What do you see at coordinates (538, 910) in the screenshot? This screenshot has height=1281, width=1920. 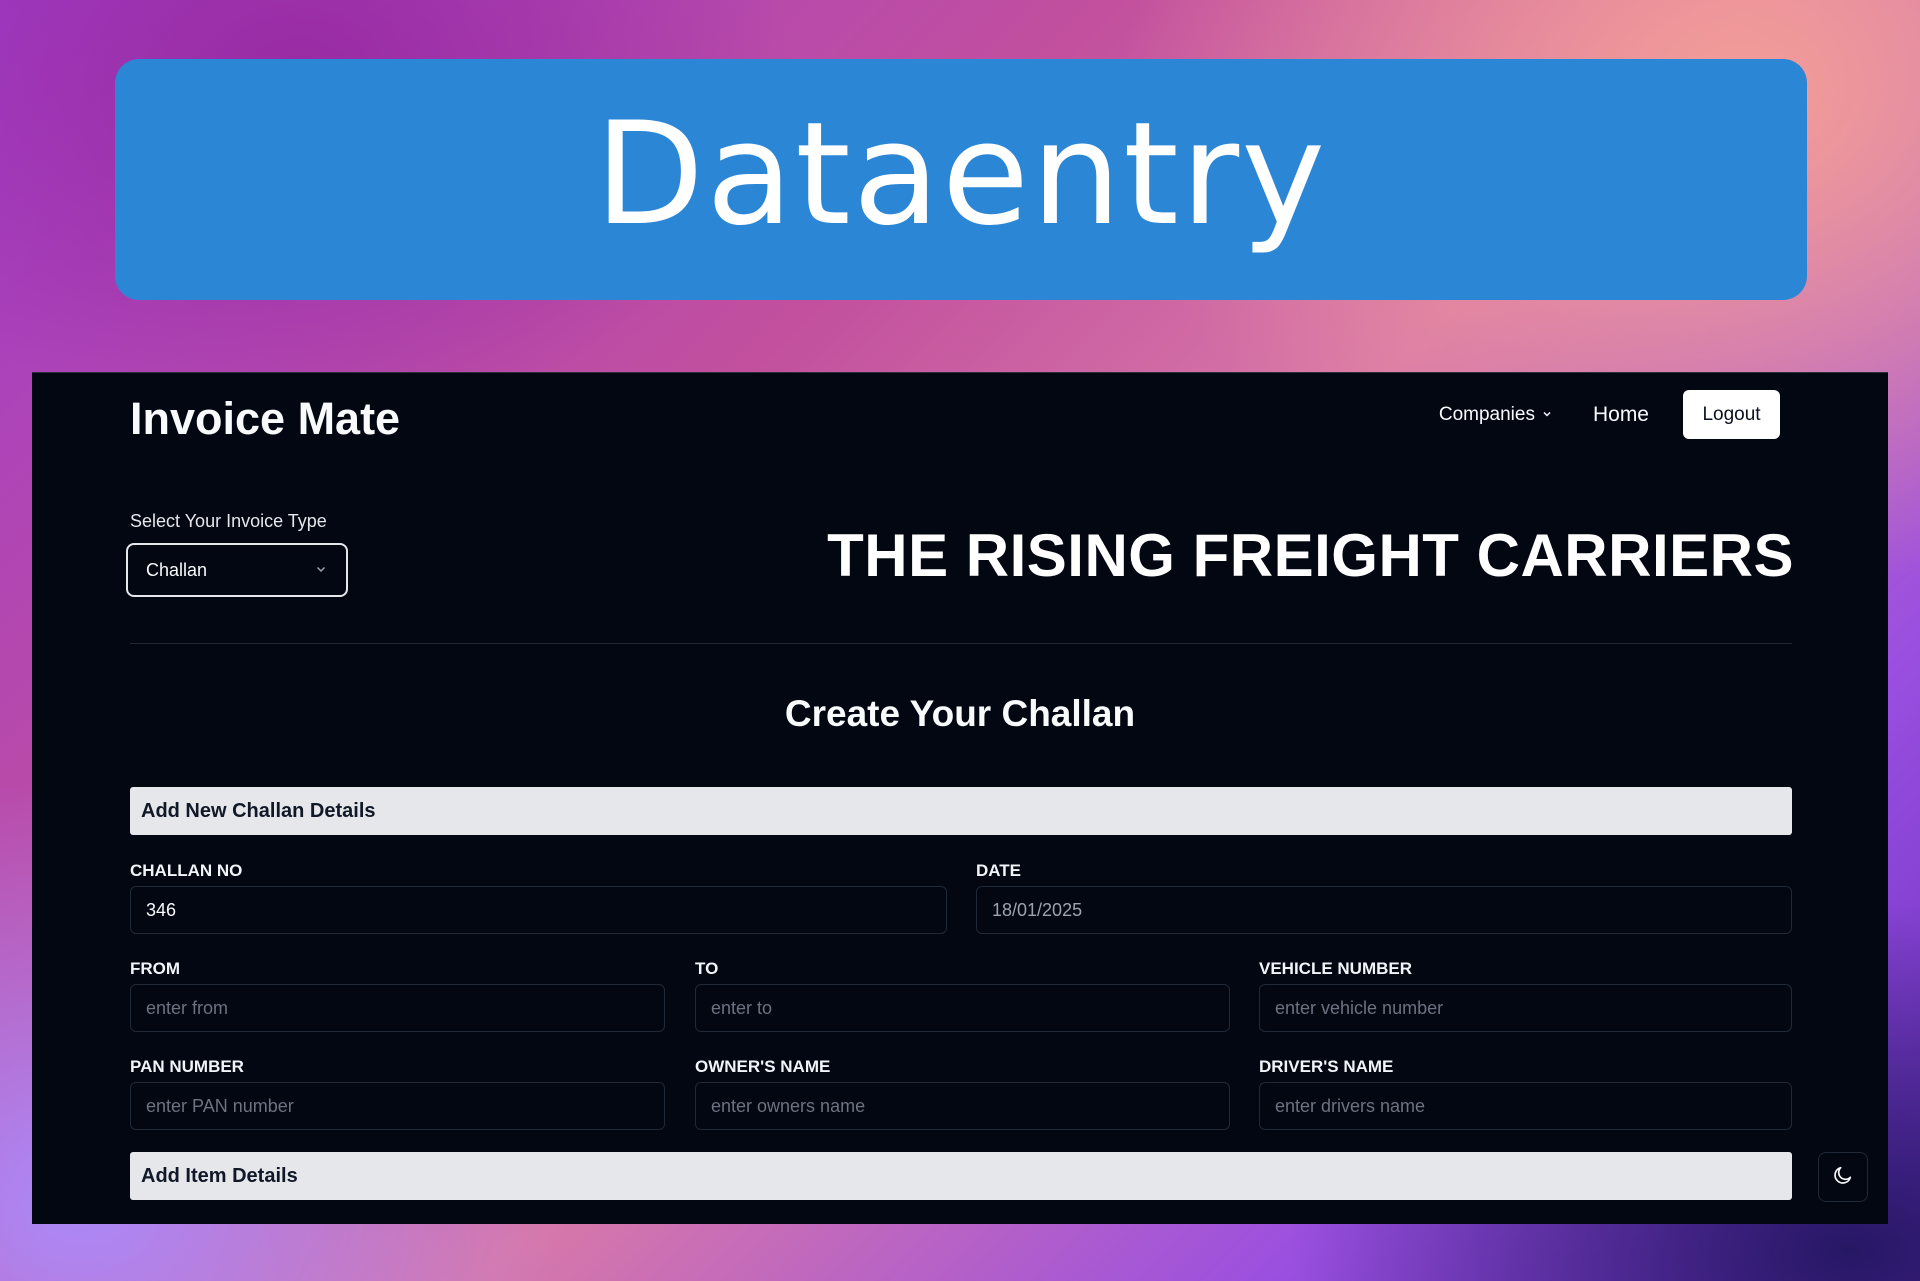 I see `challan-no-input: 346` at bounding box center [538, 910].